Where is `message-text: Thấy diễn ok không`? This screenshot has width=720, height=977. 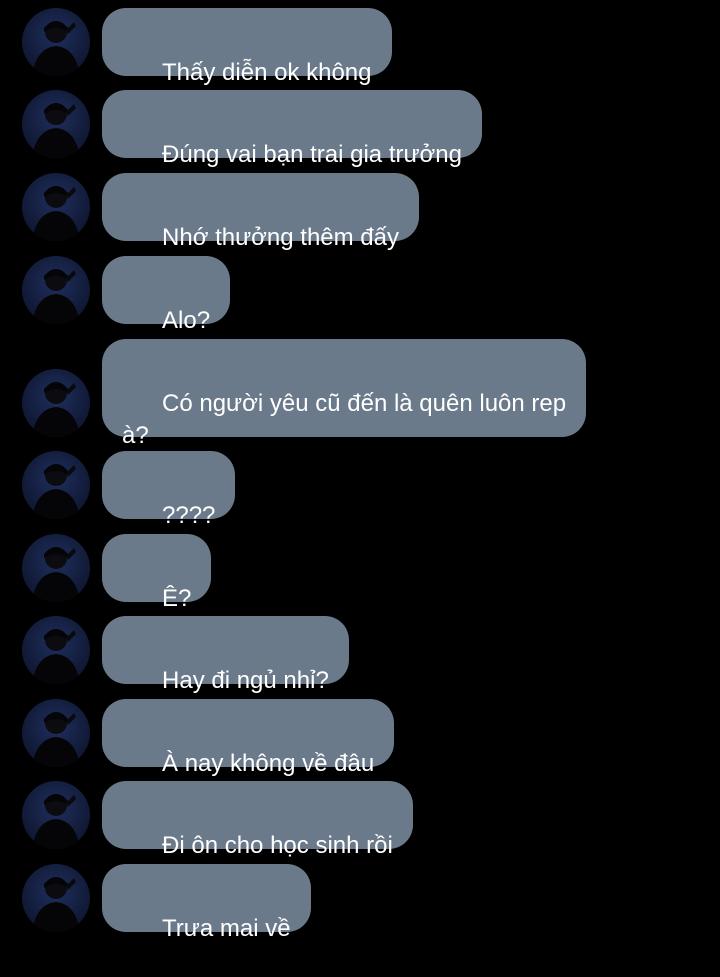
message-text: Thấy diễn ok không is located at coordinates (267, 72).